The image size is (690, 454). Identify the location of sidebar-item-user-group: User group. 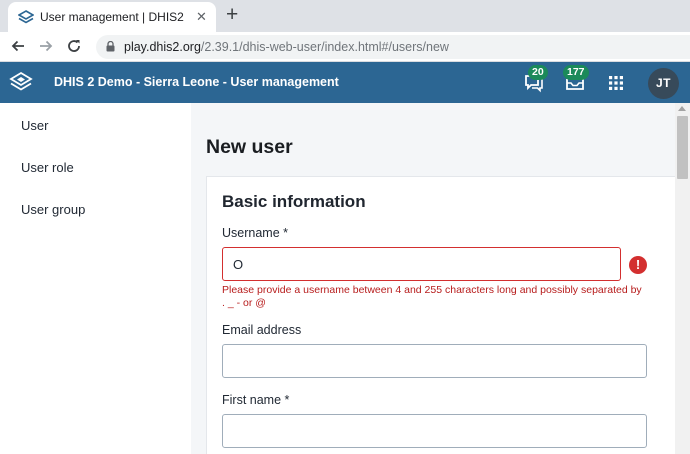
(53, 209).